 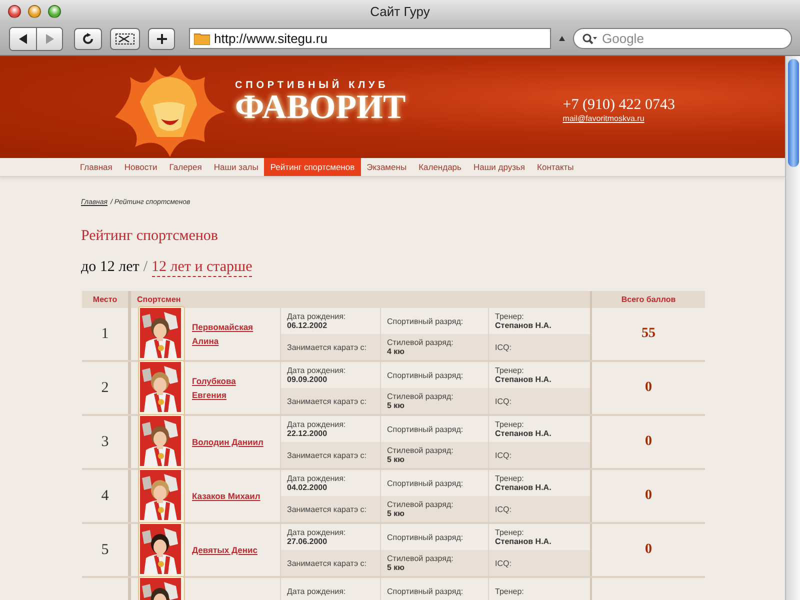 I want to click on age-filter: до 12 лет, so click(x=110, y=268).